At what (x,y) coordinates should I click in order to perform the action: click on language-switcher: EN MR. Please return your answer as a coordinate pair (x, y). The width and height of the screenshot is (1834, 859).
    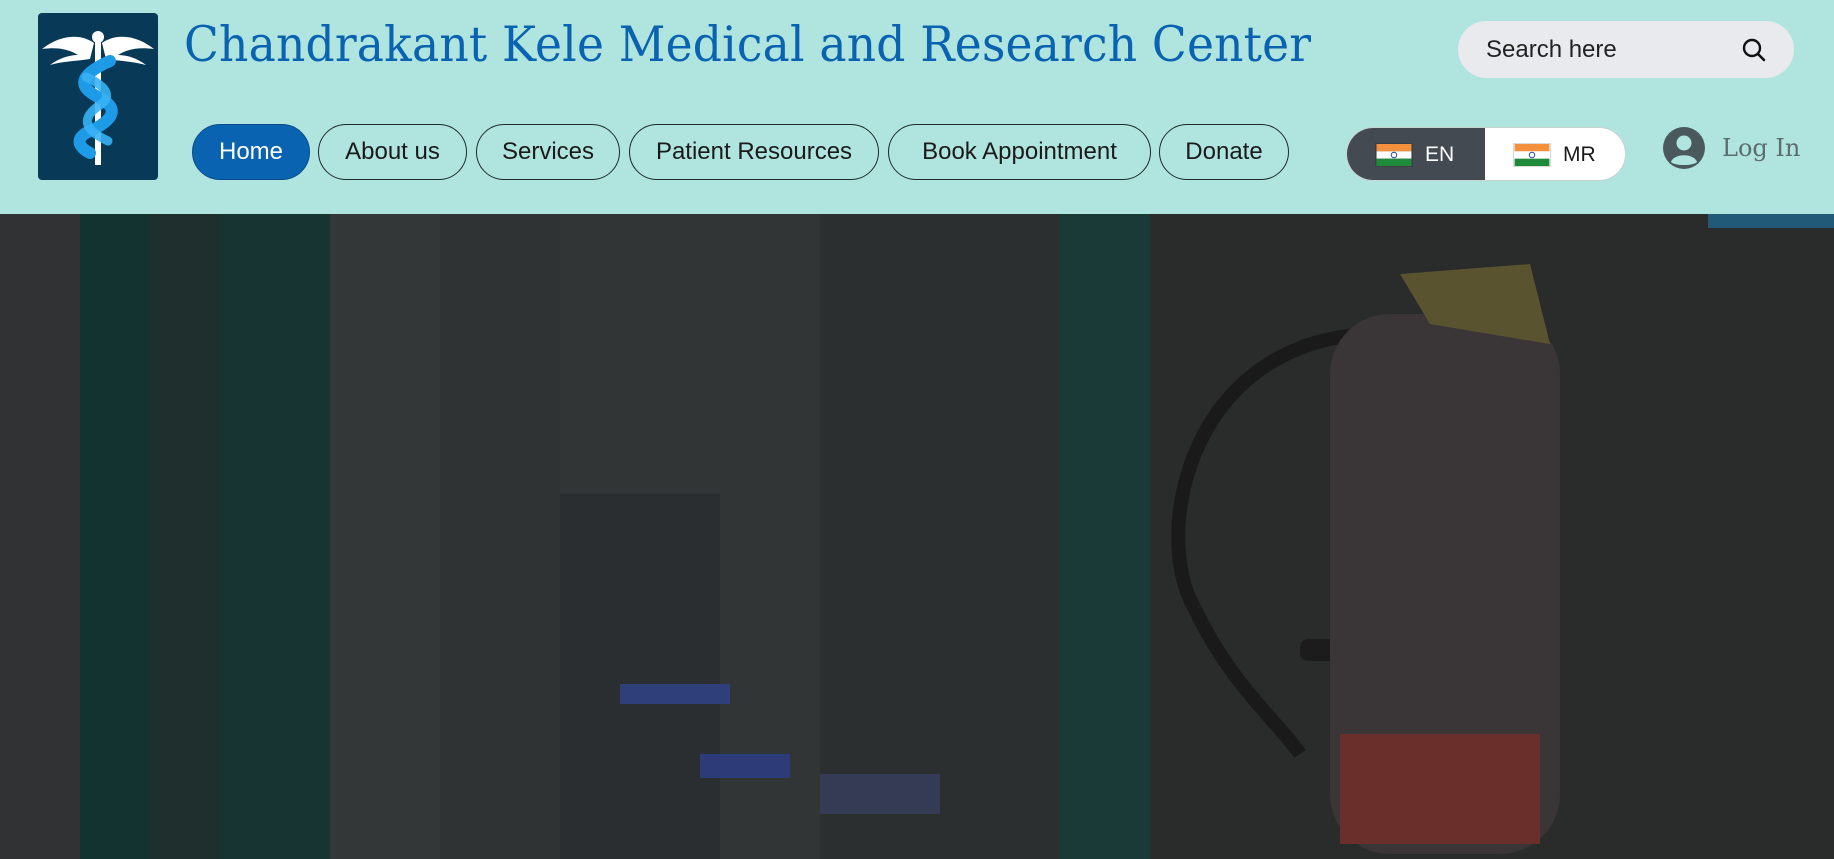
    Looking at the image, I should click on (1486, 154).